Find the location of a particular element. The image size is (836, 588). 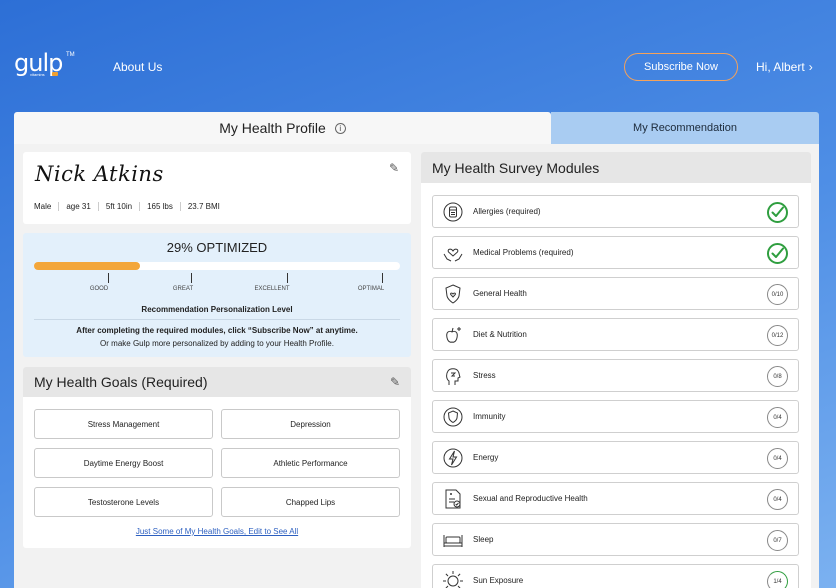

level-label-optimal: OPTIMAL is located at coordinates (371, 289).